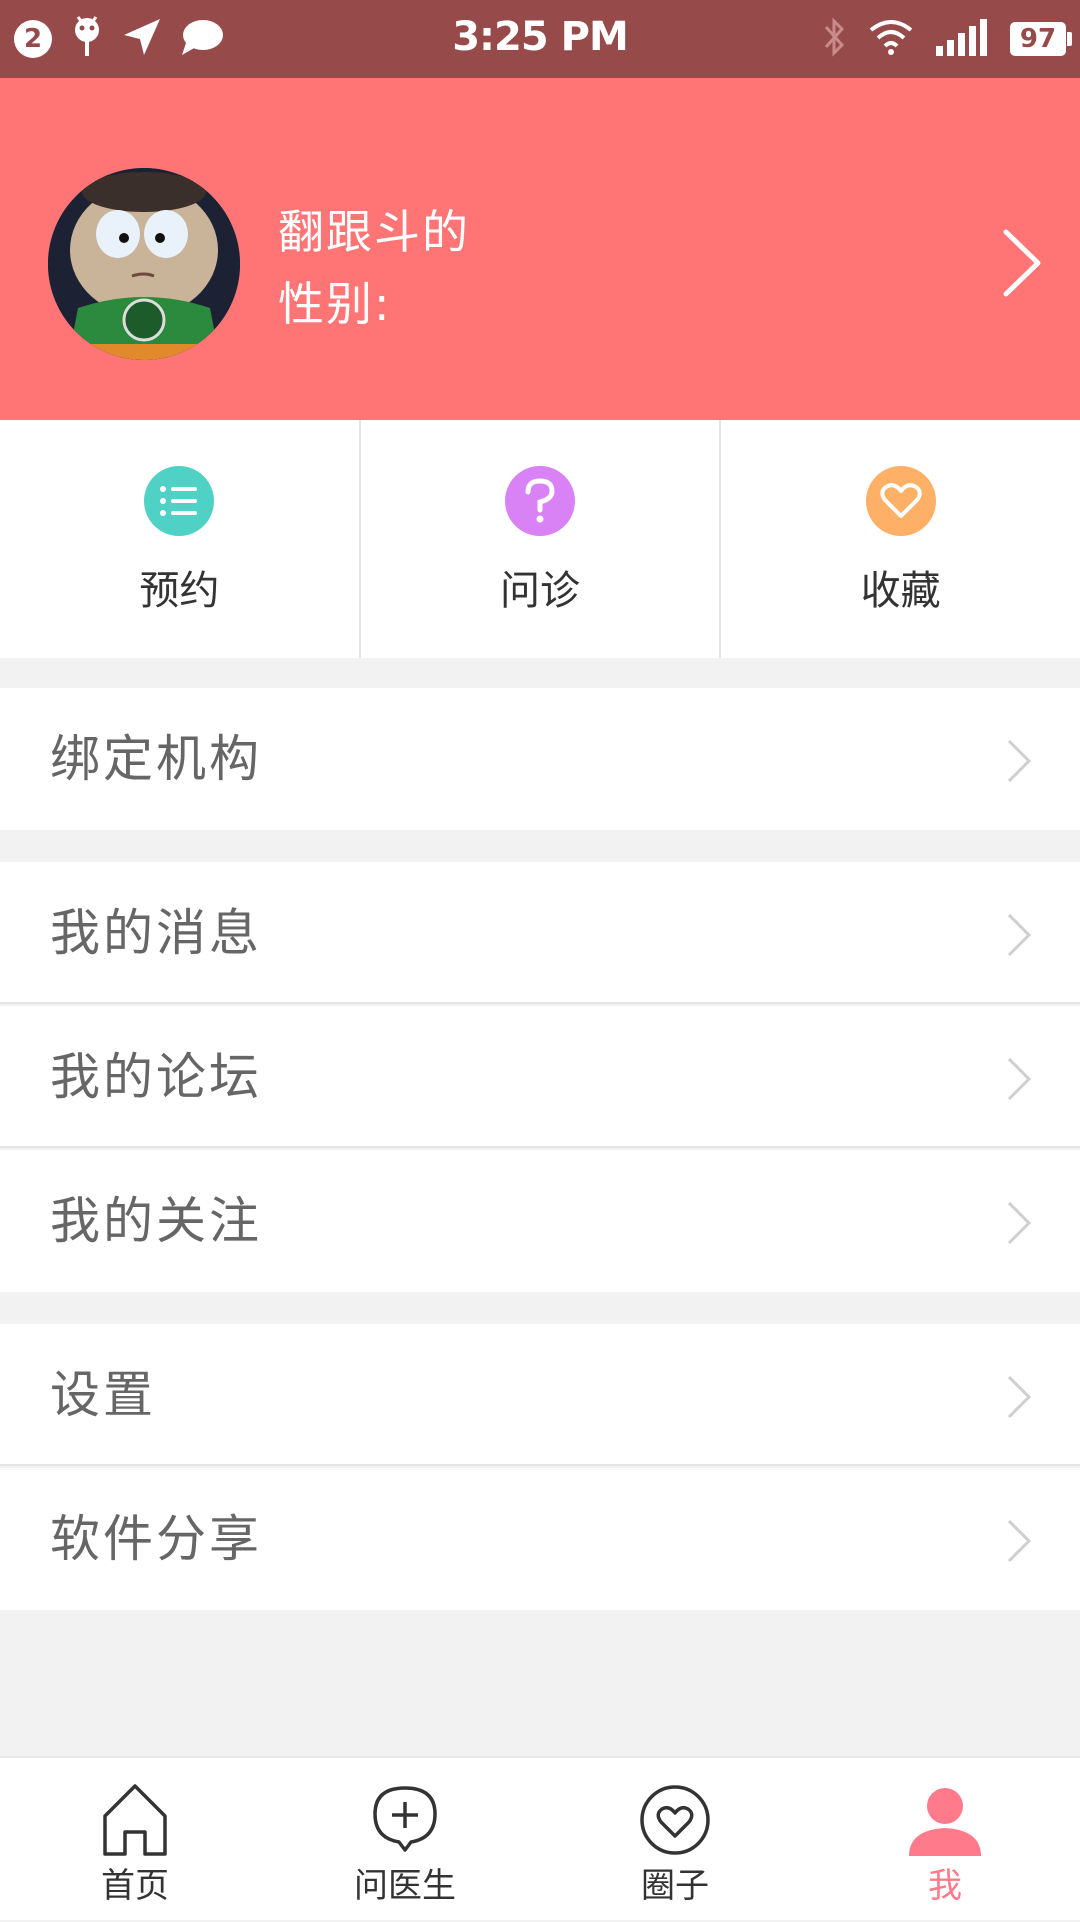 The width and height of the screenshot is (1080, 1922). Describe the element at coordinates (156, 1221) in the screenshot. I see `menu-label: 我的关注` at that location.